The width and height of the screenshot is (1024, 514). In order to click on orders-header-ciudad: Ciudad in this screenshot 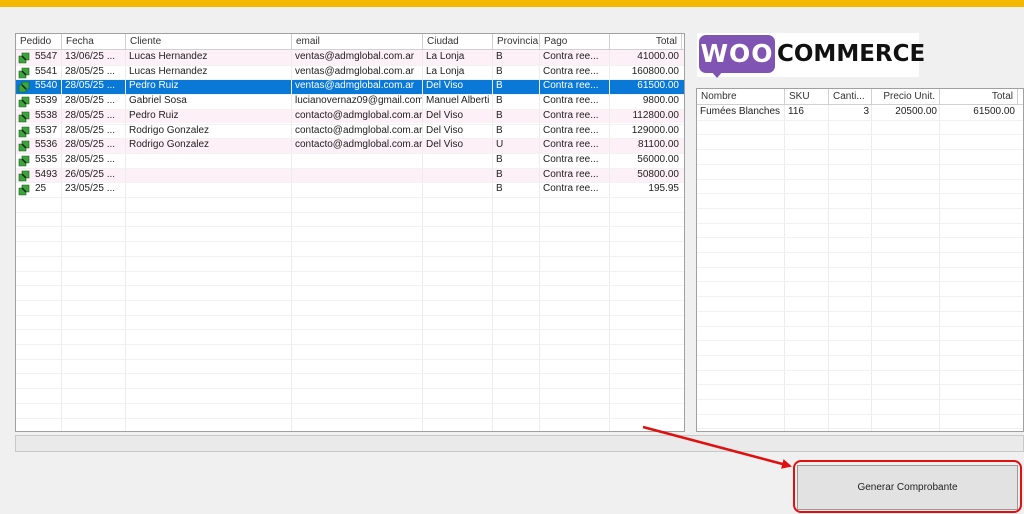, I will do `click(458, 41)`.